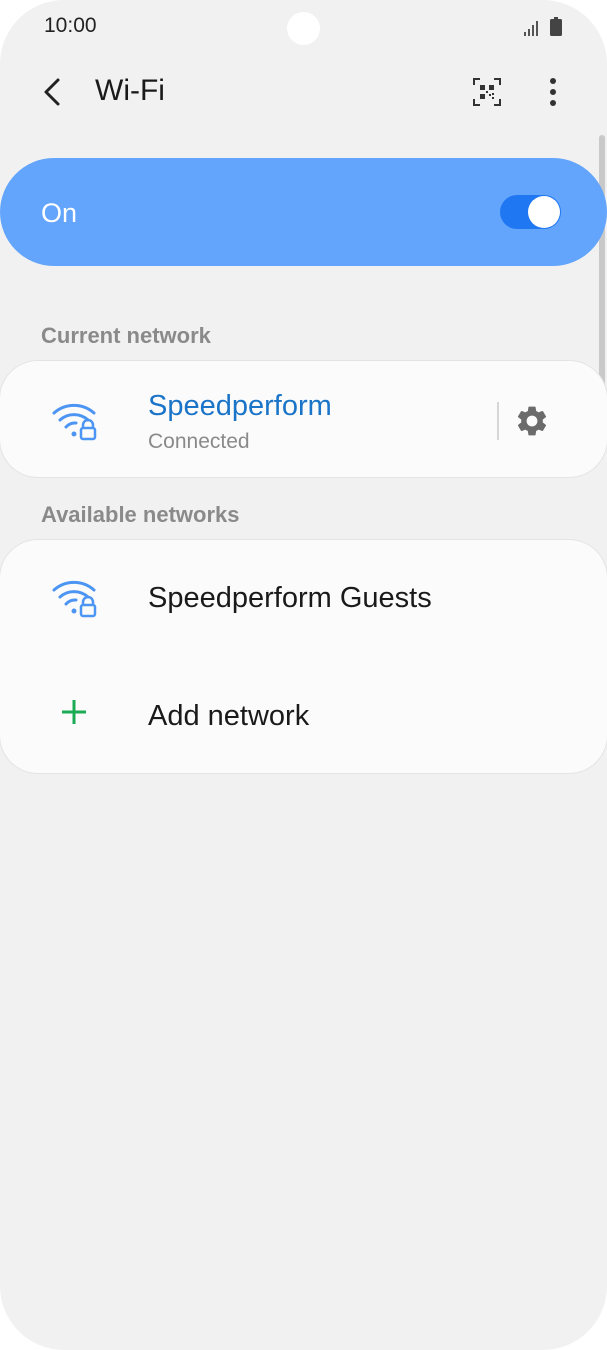  I want to click on back-arrow-icon, so click(52, 92).